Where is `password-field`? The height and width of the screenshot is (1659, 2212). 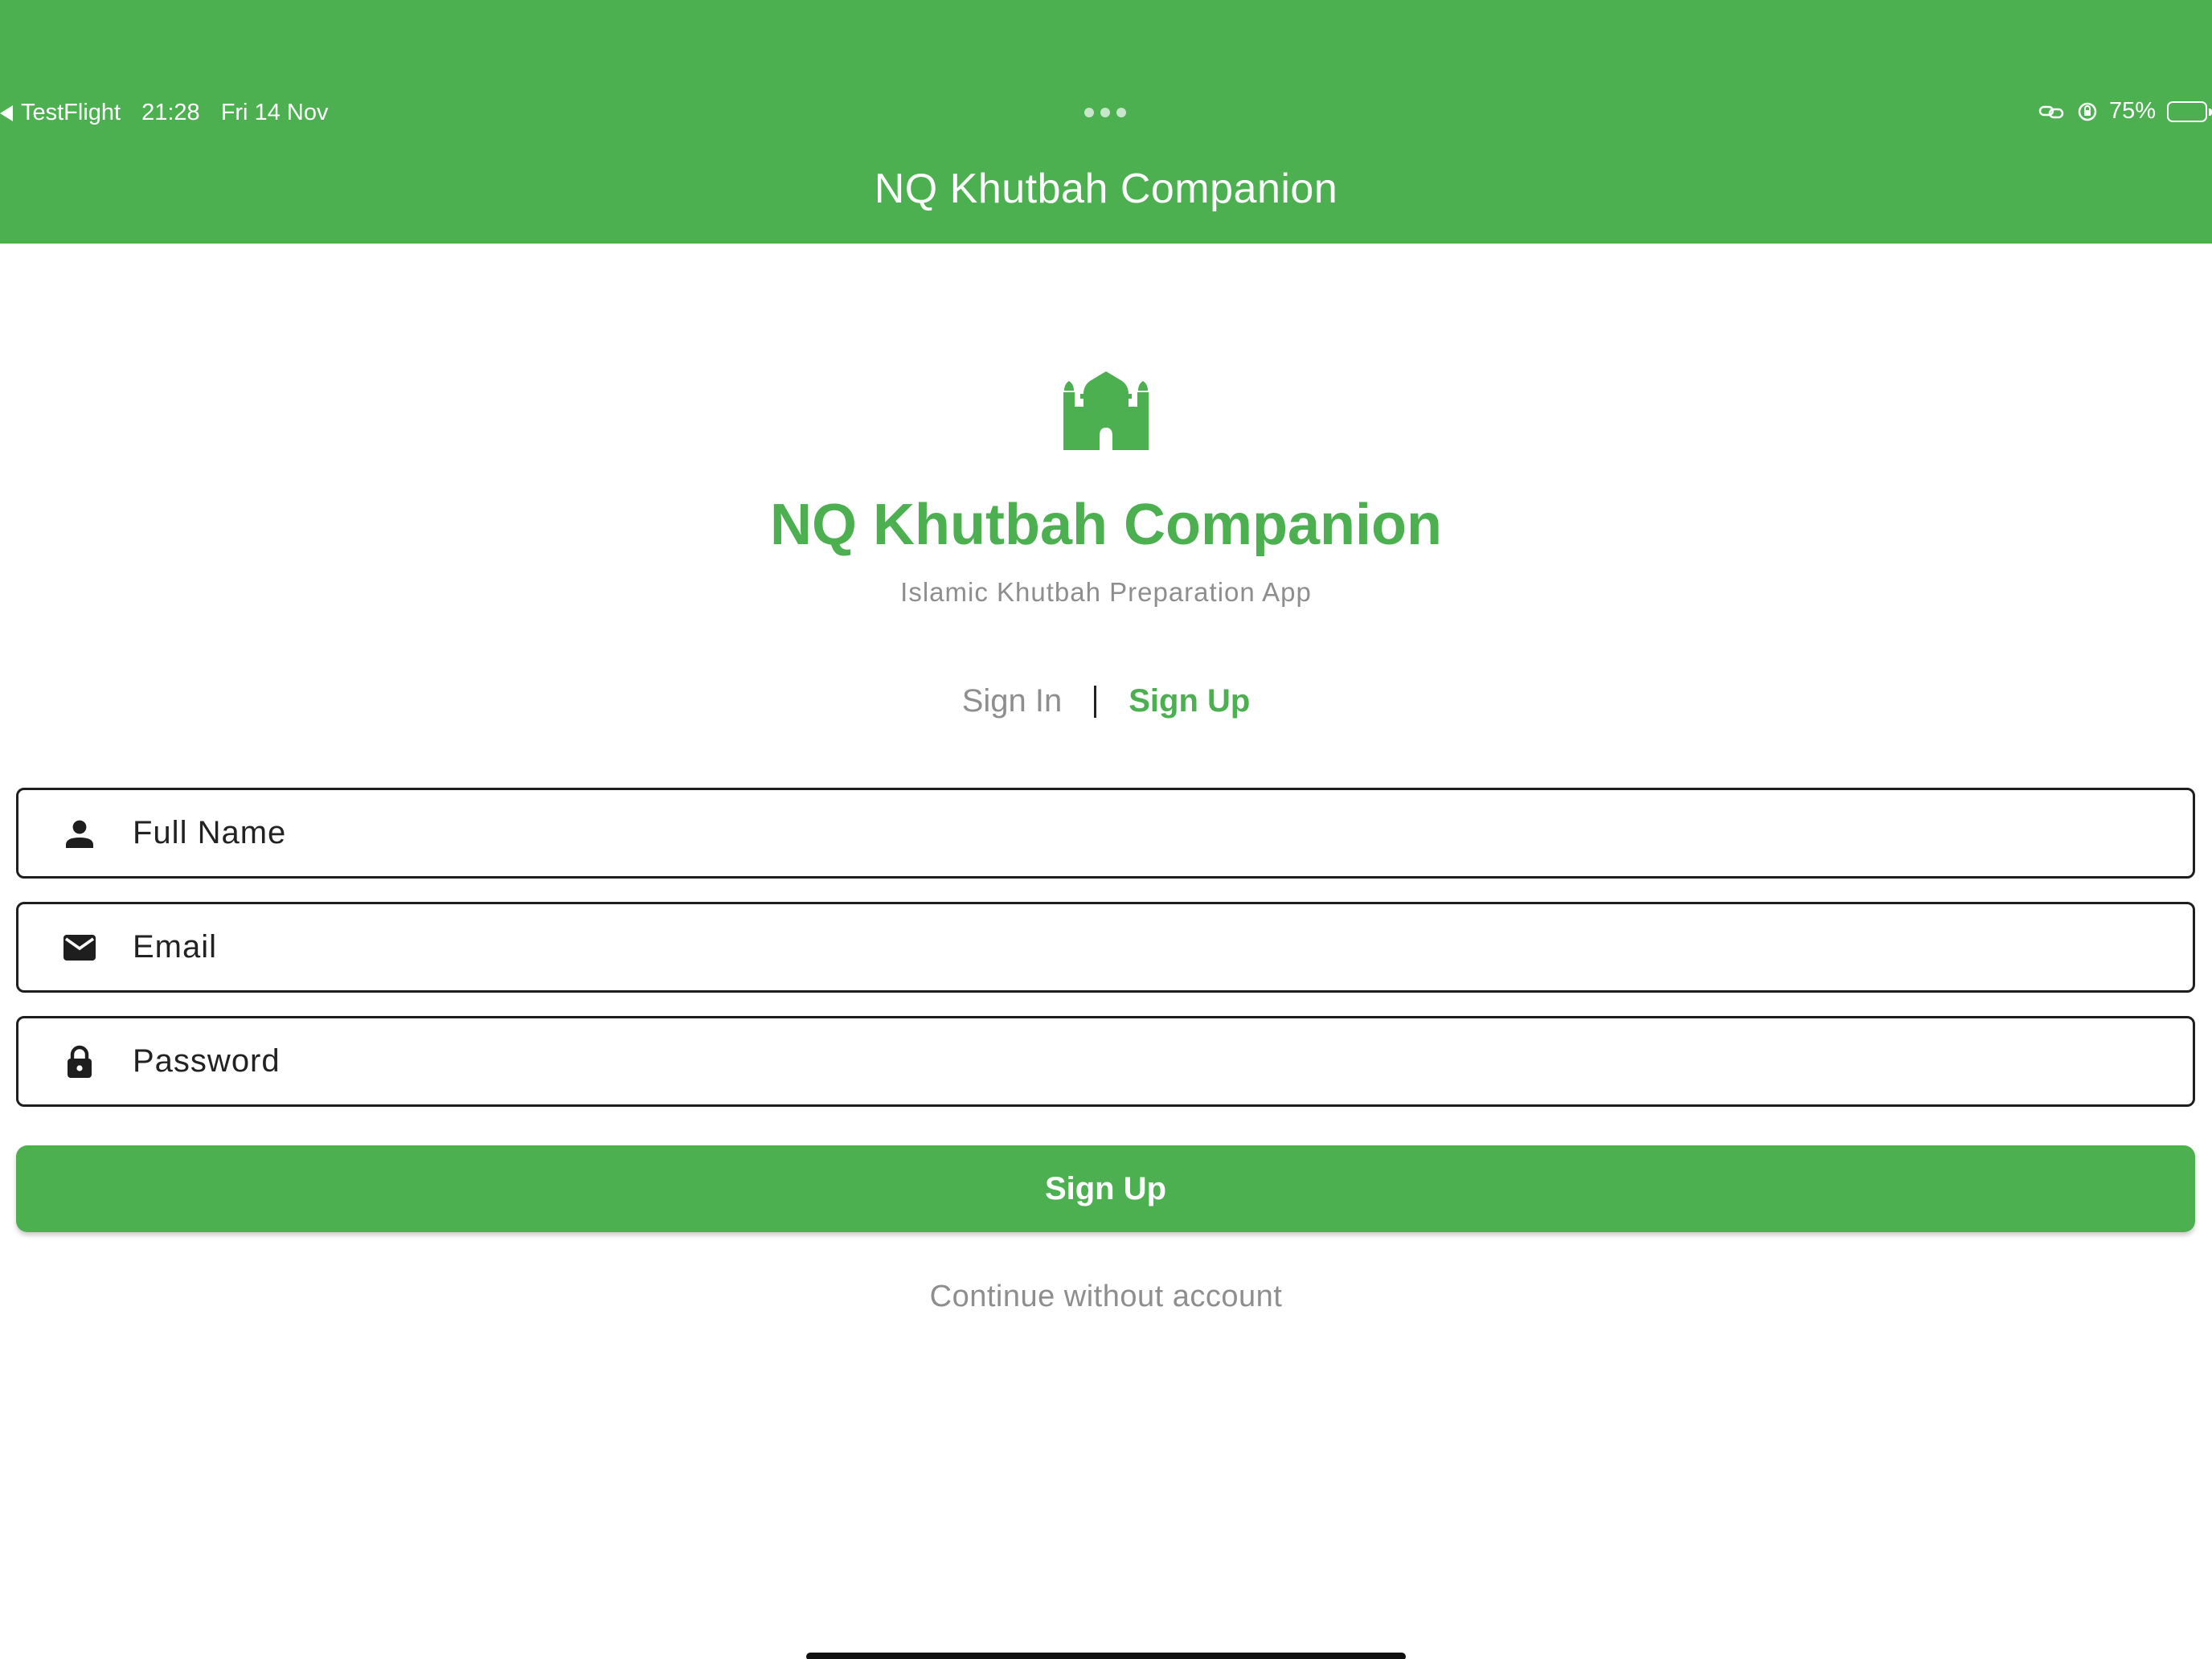 password-field is located at coordinates (1105, 1061).